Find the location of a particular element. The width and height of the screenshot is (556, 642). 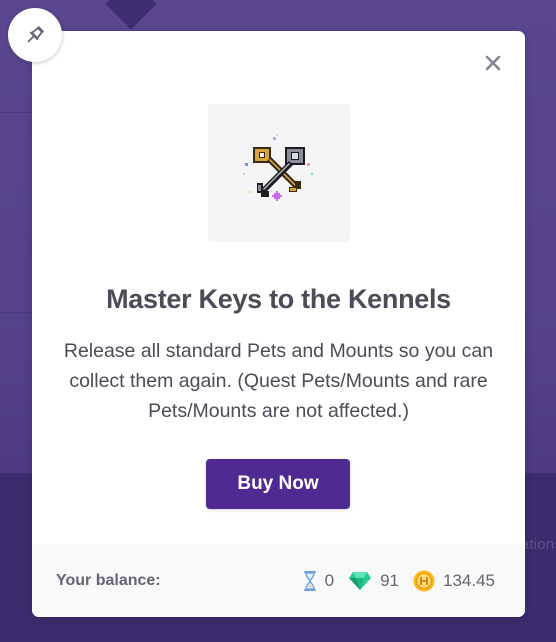

hourglass-count: 0 is located at coordinates (329, 580).